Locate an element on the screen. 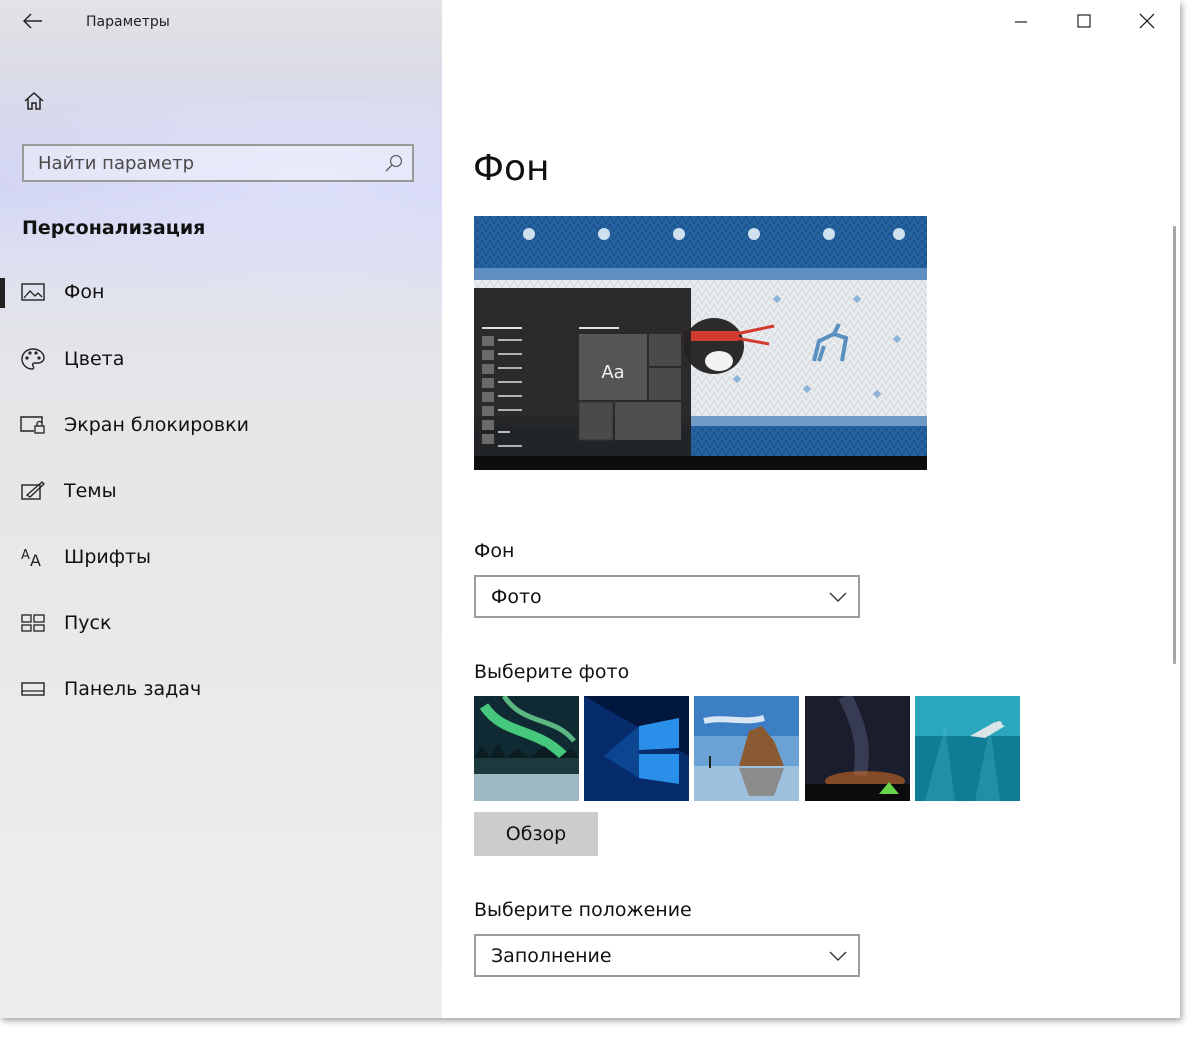 The image size is (1200, 1037). search-box is located at coordinates (218, 163).